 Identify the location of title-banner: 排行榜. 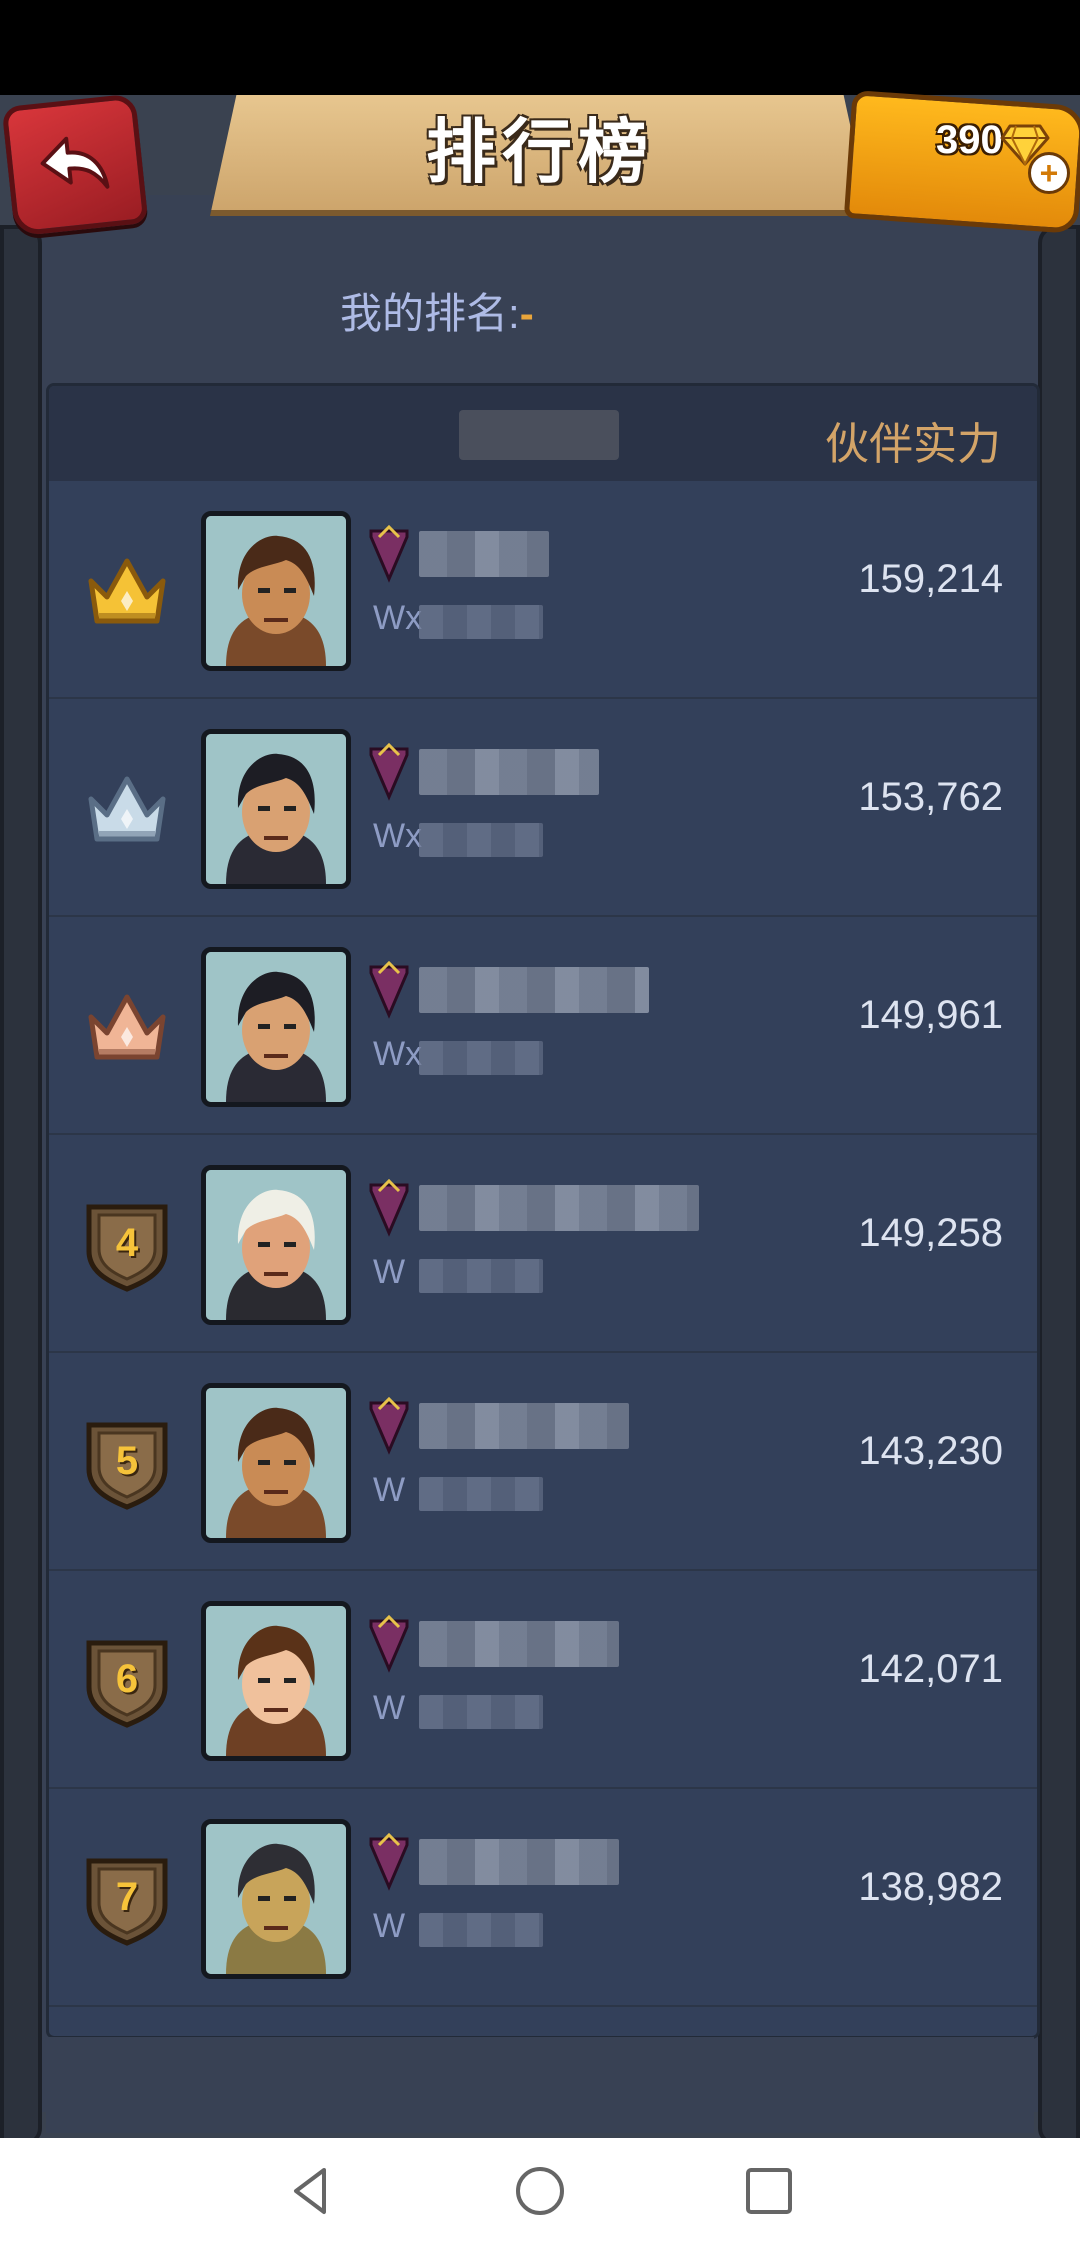
(540, 155).